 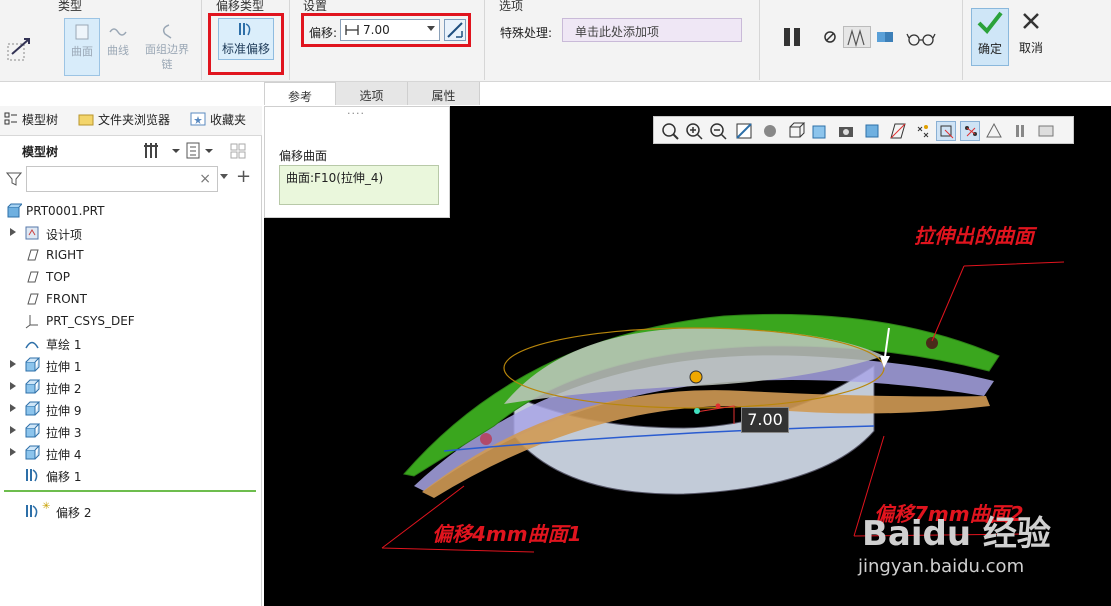 I want to click on tree-root: PRT0001.PRT, so click(x=130, y=211).